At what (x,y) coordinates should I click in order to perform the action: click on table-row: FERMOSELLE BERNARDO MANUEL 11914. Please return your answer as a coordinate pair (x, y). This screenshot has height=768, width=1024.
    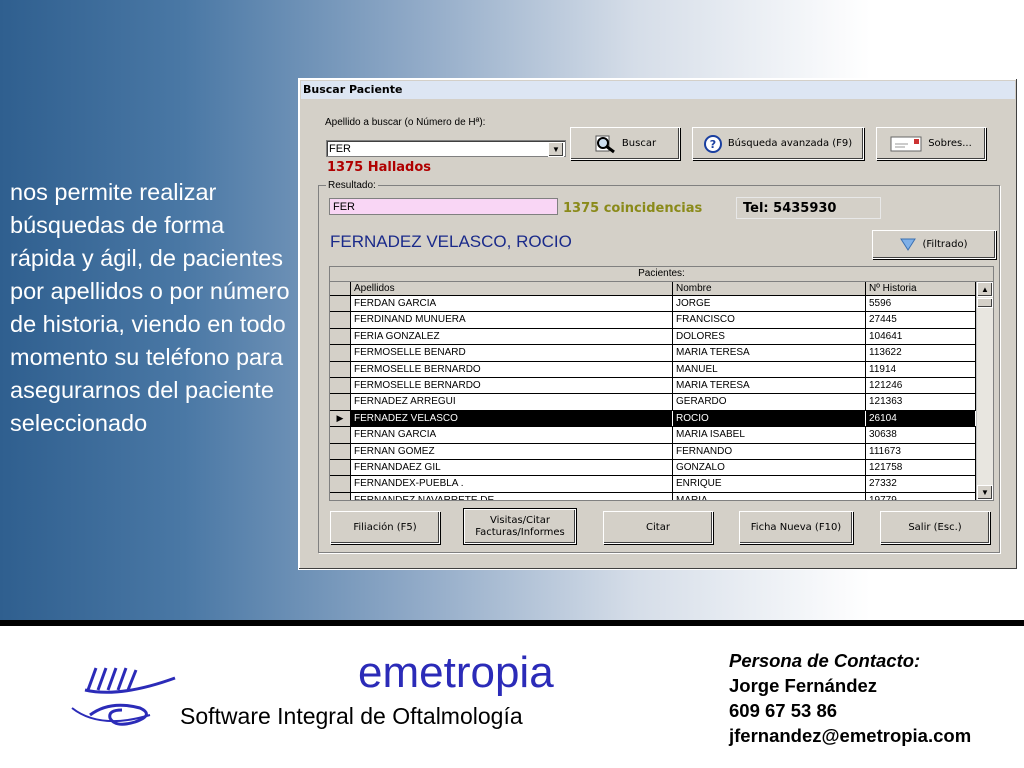
    Looking at the image, I should click on (653, 369).